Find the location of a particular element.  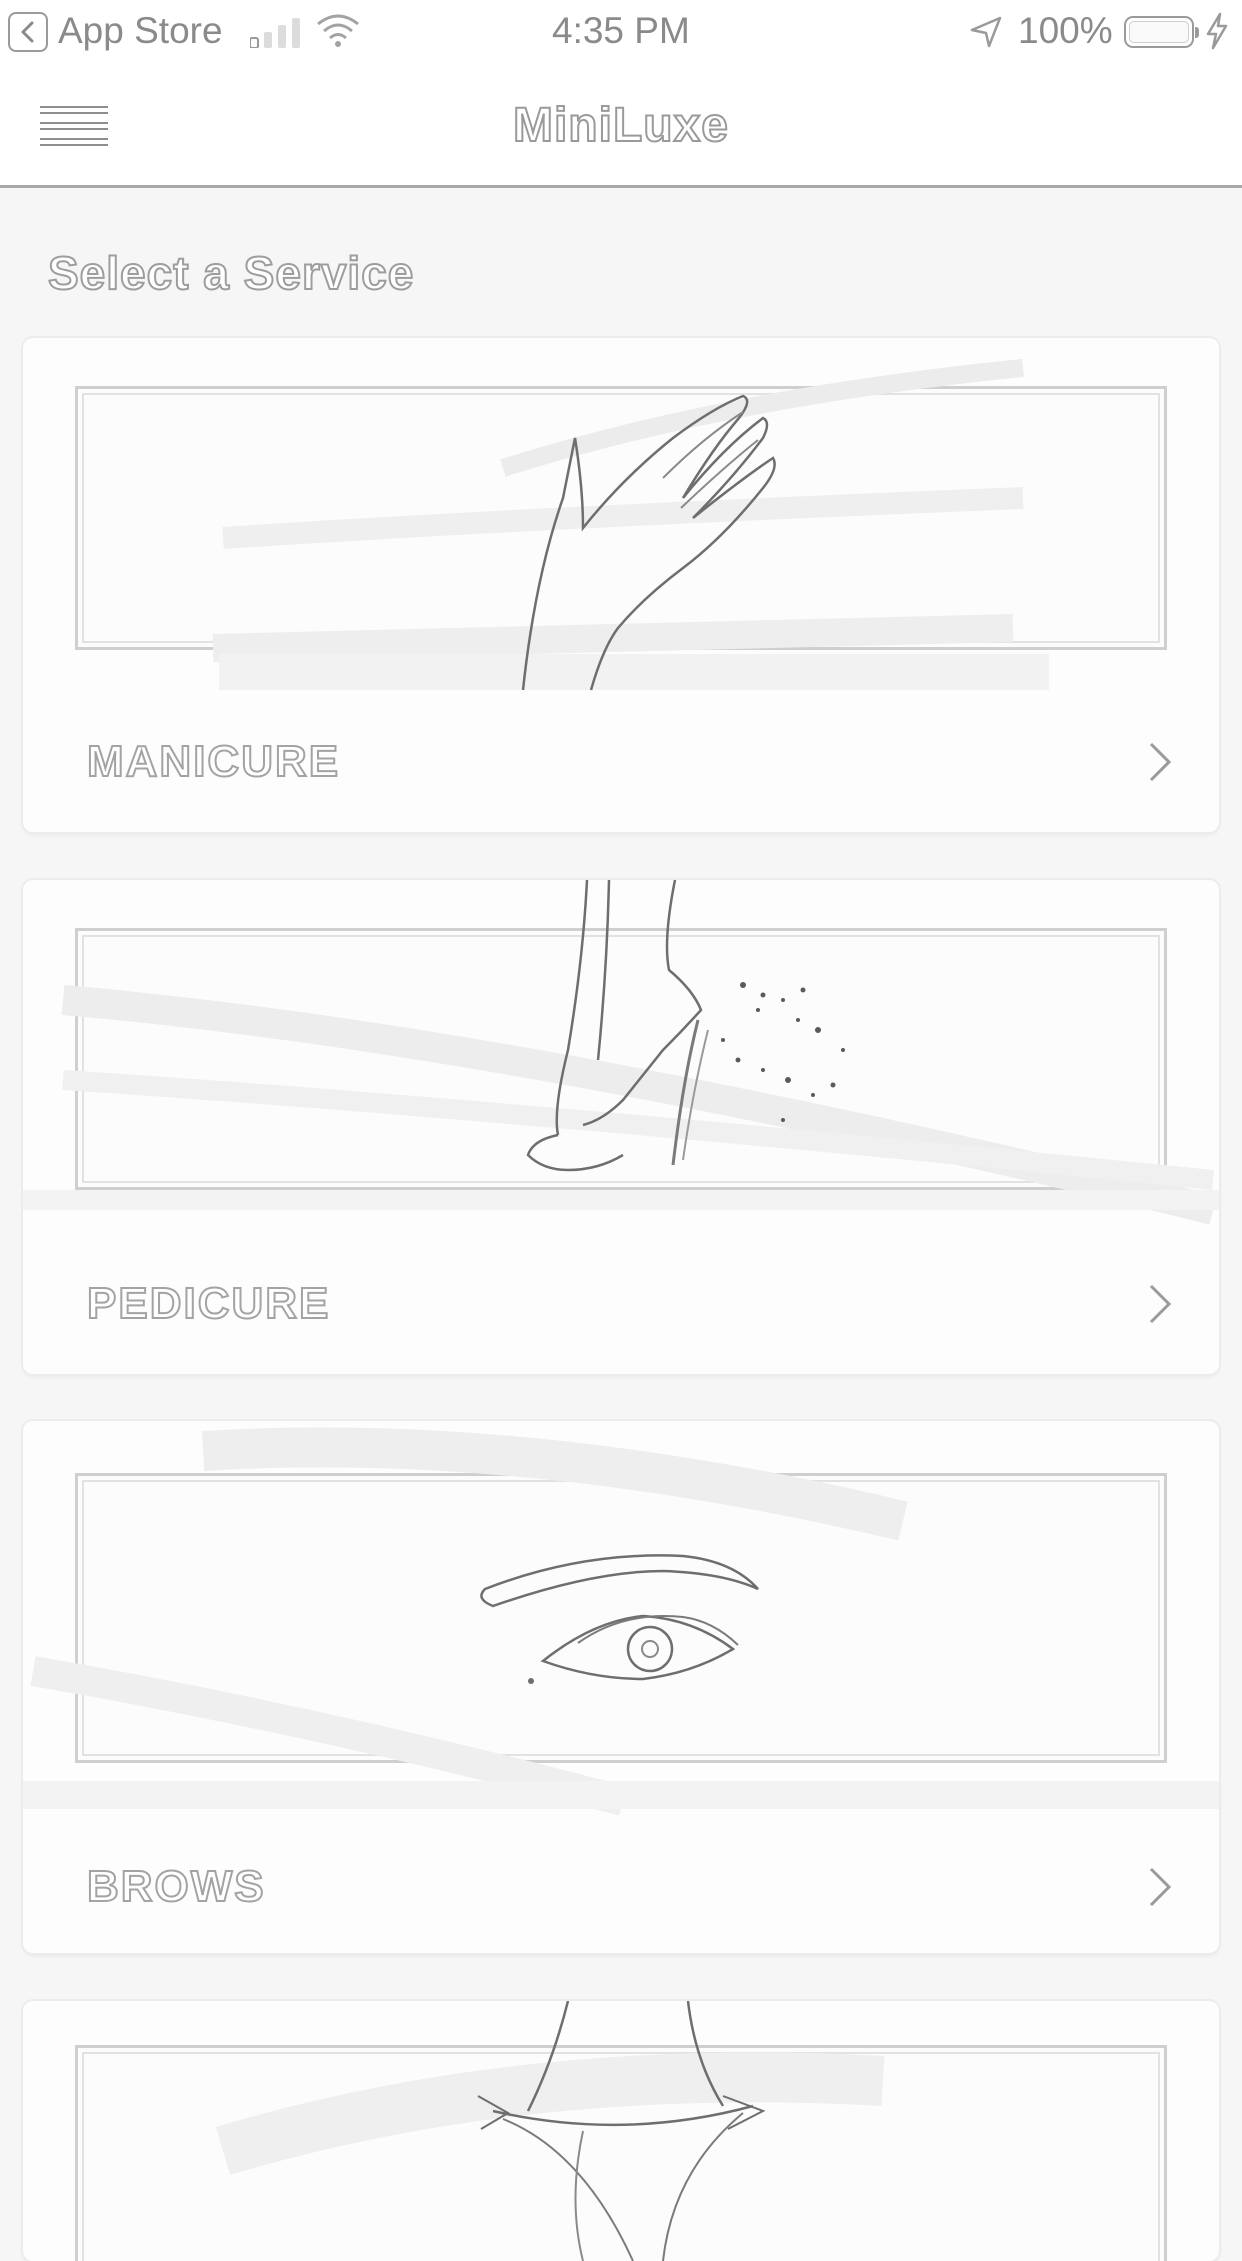

nav-bar: MiniLuxe is located at coordinates (621, 125).